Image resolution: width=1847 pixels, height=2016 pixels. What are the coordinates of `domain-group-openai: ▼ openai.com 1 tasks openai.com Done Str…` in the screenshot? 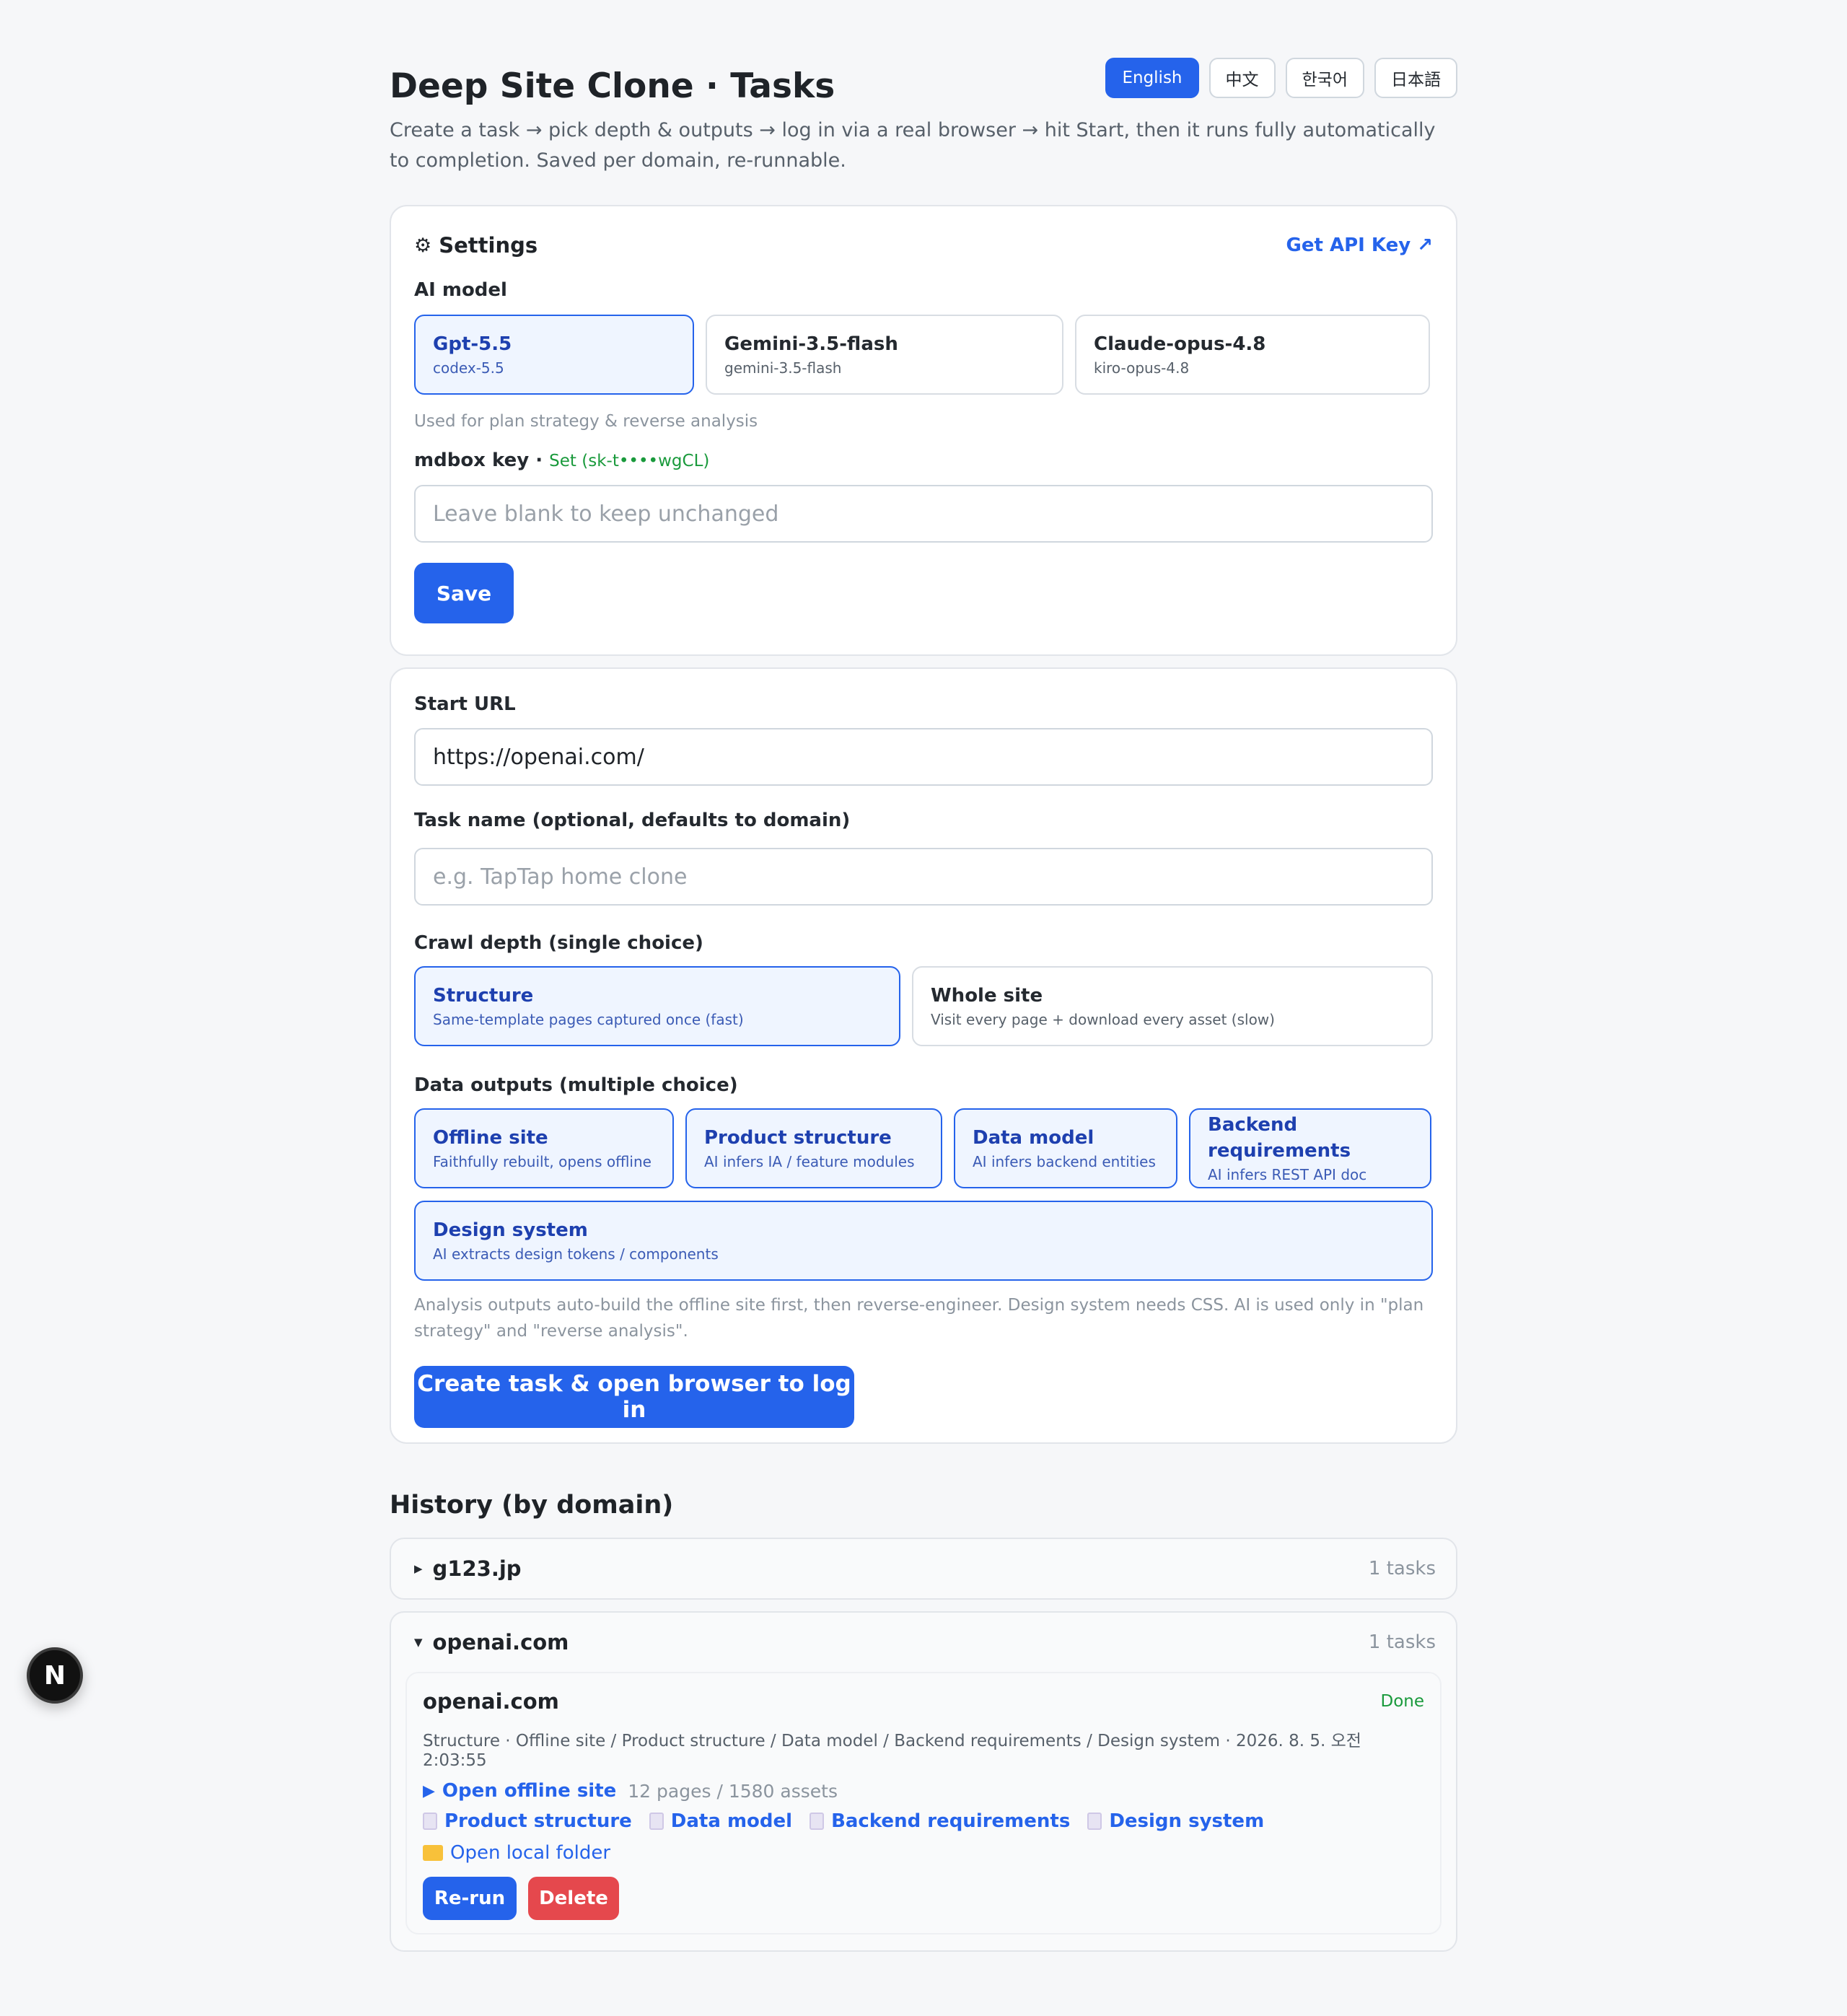 It's located at (923, 1781).